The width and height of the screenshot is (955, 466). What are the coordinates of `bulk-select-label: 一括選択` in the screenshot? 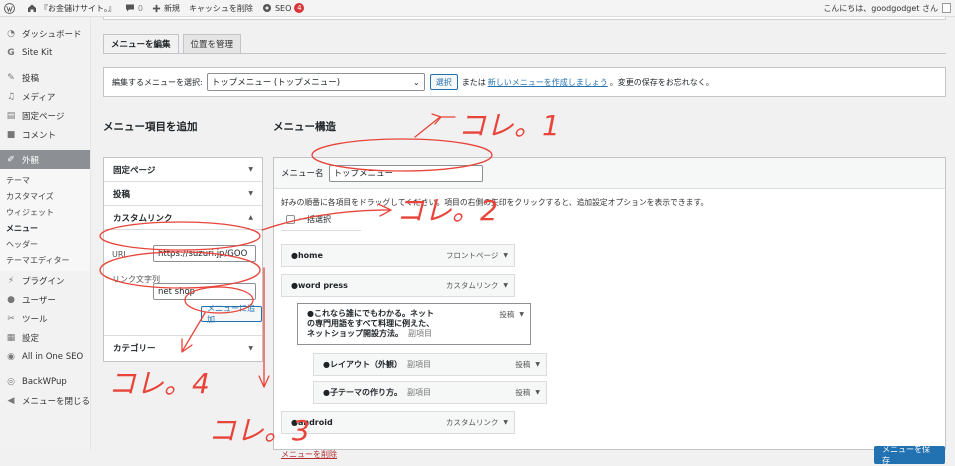 It's located at (315, 219).